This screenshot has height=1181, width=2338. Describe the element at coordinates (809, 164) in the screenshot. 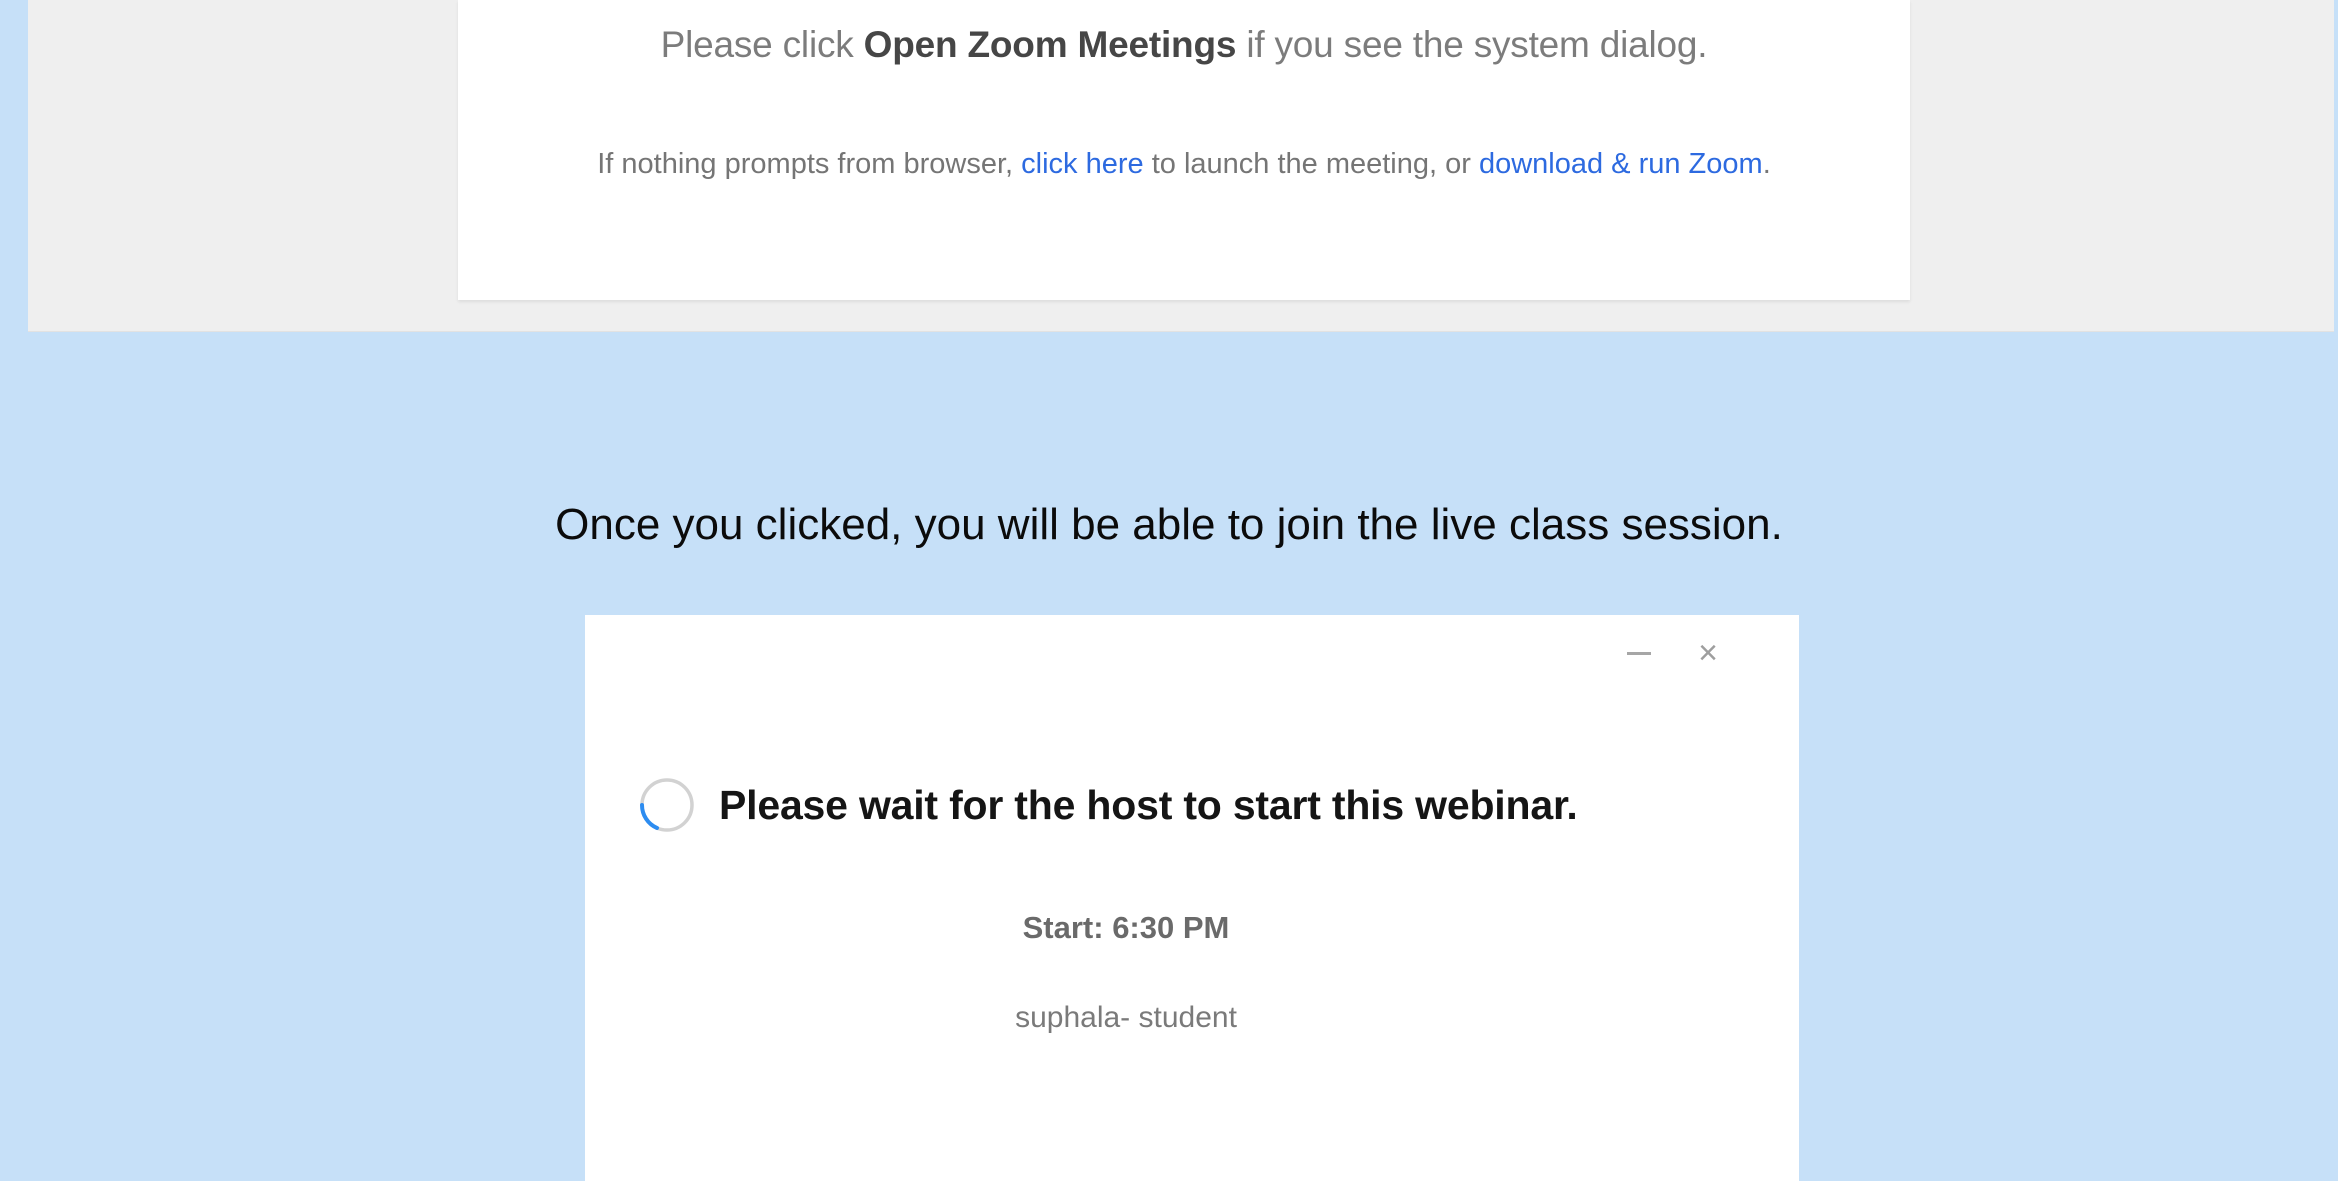

I see `fallback-prefix: If nothing prompts from browser,` at that location.